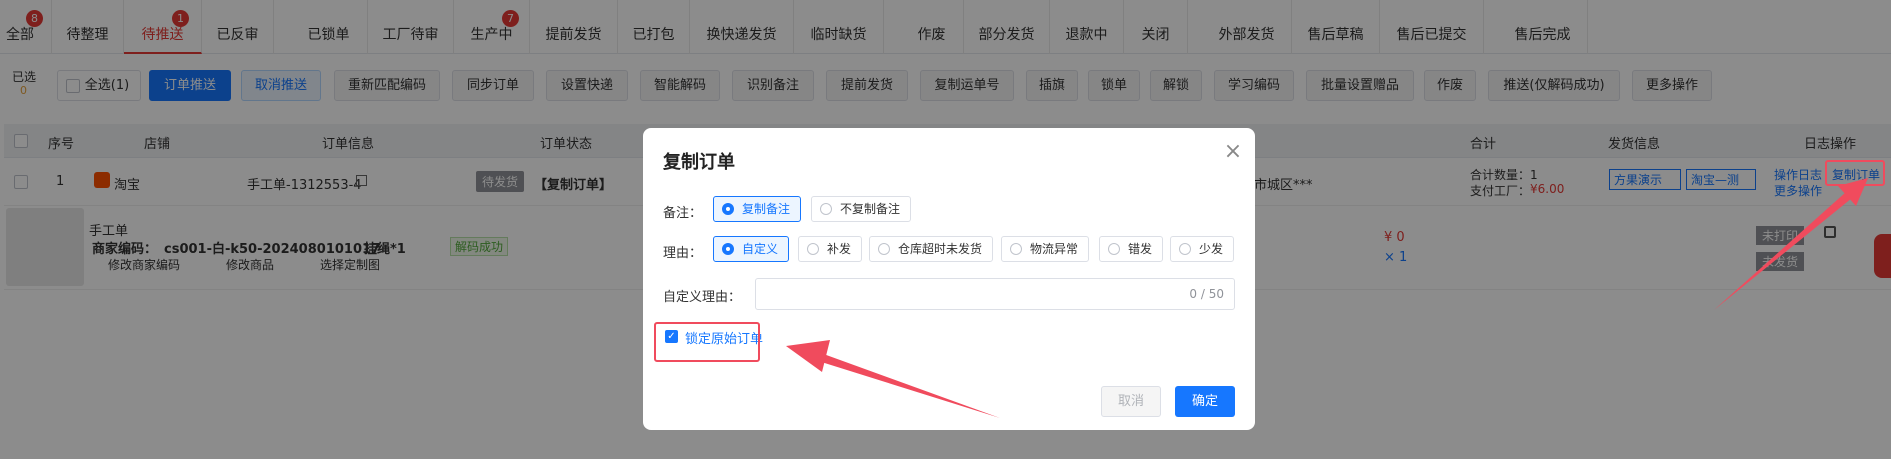  Describe the element at coordinates (893, 379) in the screenshot. I see `arrow-to-lock-order` at that location.